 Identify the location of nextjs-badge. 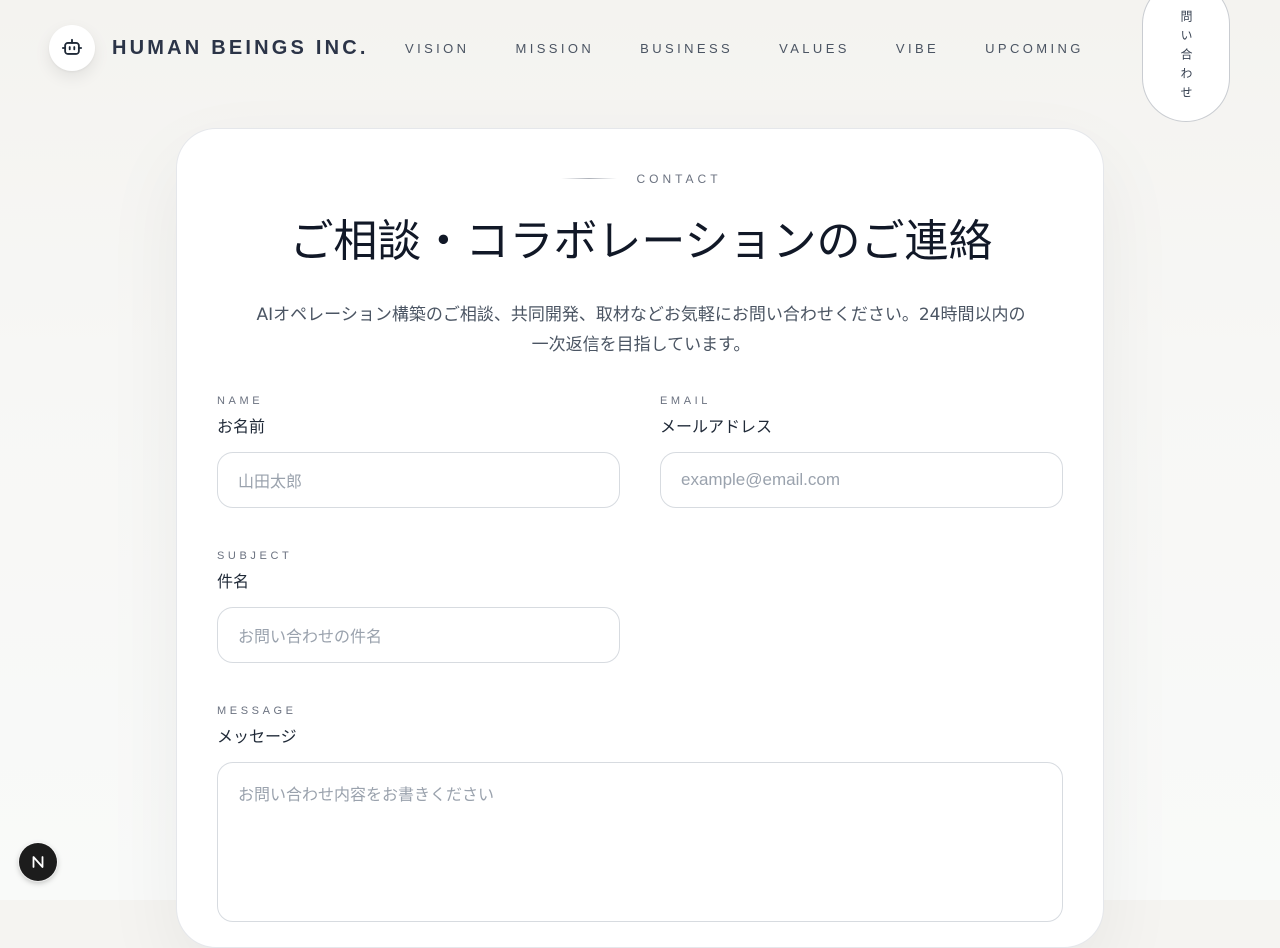
(38, 862).